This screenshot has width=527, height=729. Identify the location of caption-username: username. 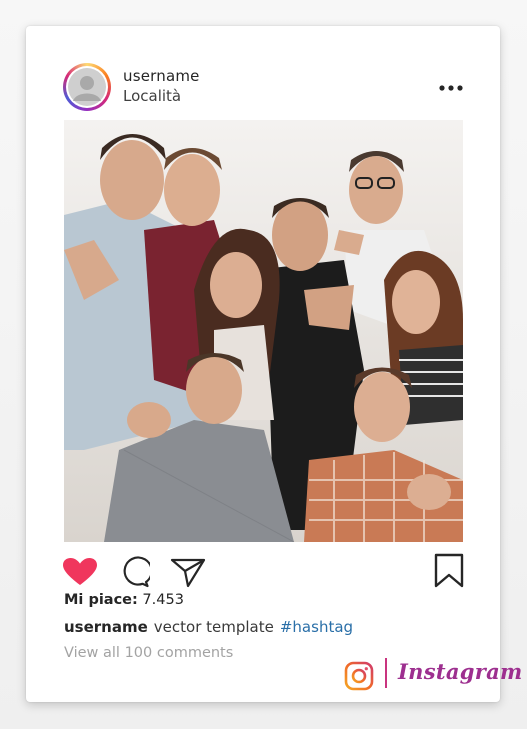
(106, 627).